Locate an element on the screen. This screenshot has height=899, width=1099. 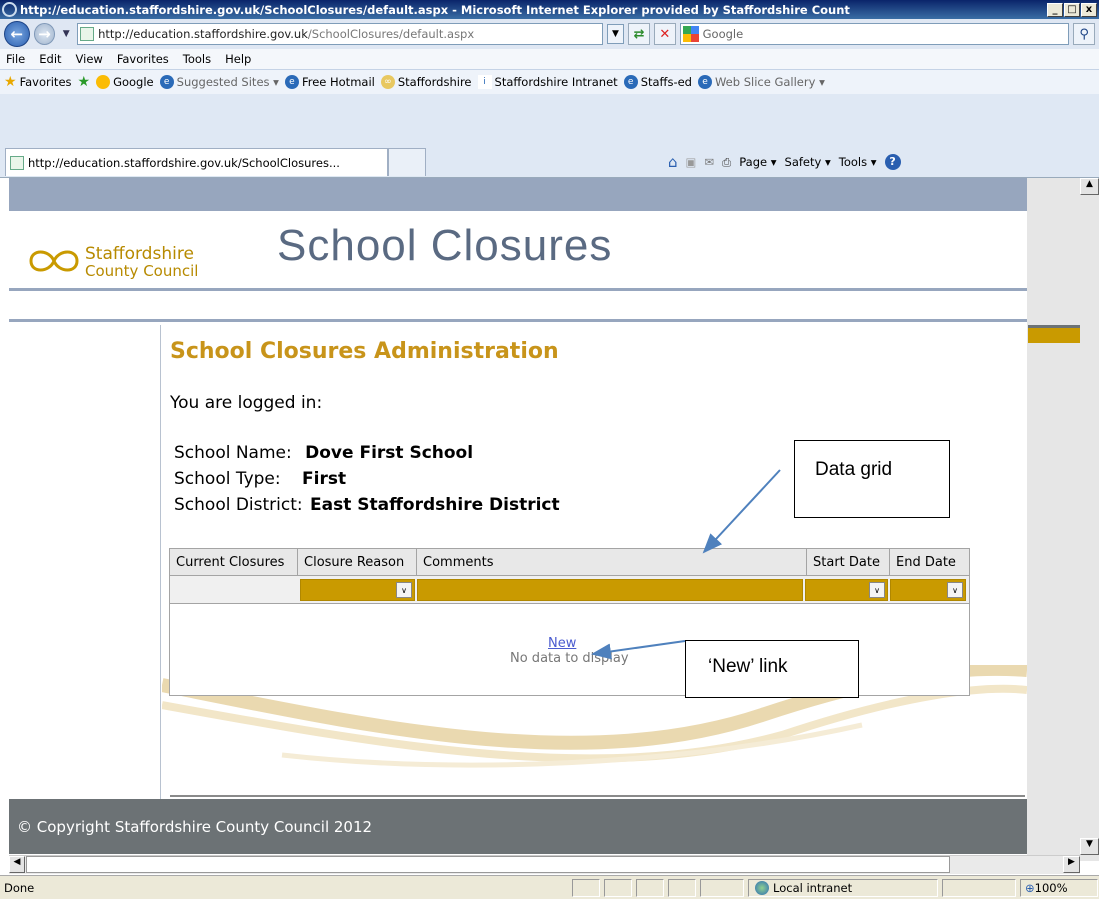
search-icon: ⚲ is located at coordinates (1084, 34).